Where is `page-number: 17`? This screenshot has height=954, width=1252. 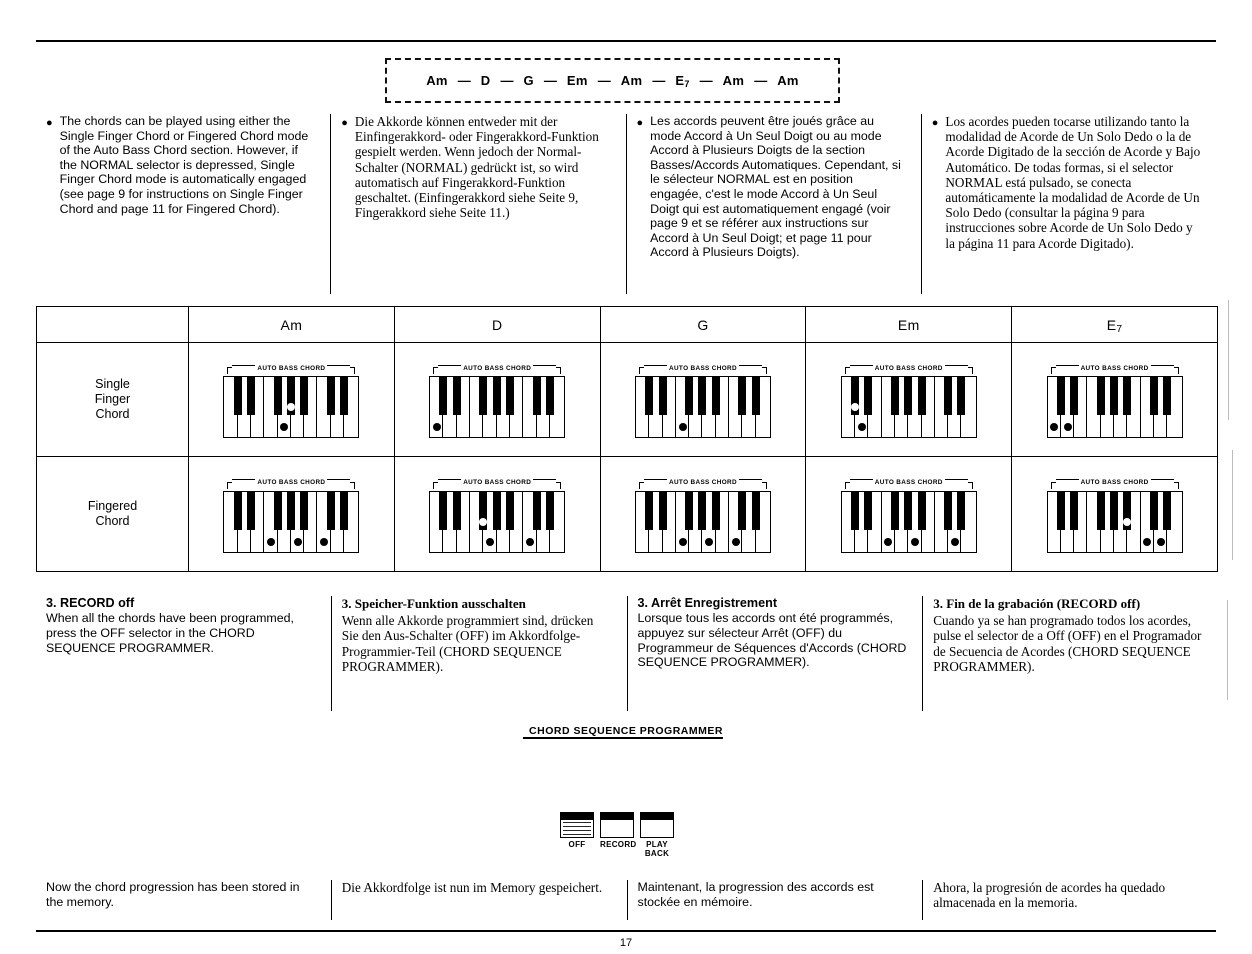 page-number: 17 is located at coordinates (626, 943).